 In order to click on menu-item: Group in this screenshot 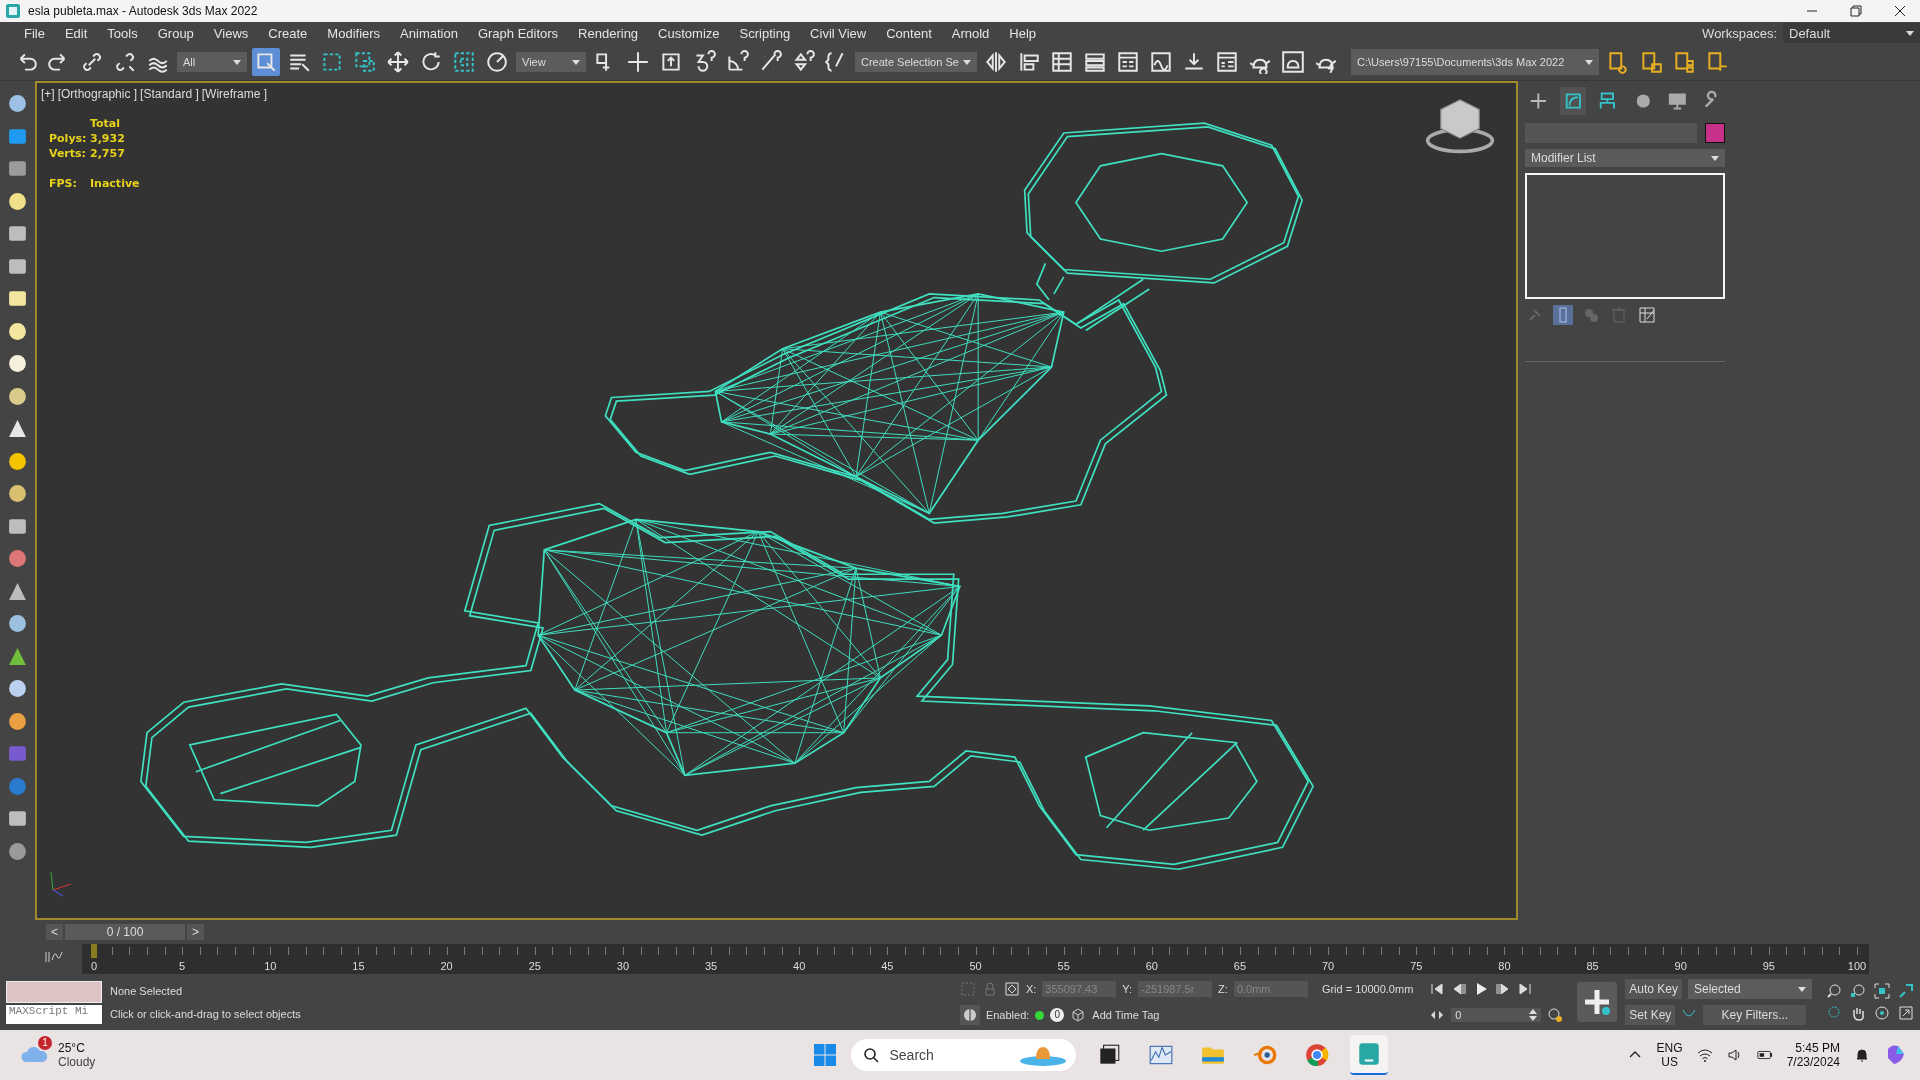, I will do `click(175, 33)`.